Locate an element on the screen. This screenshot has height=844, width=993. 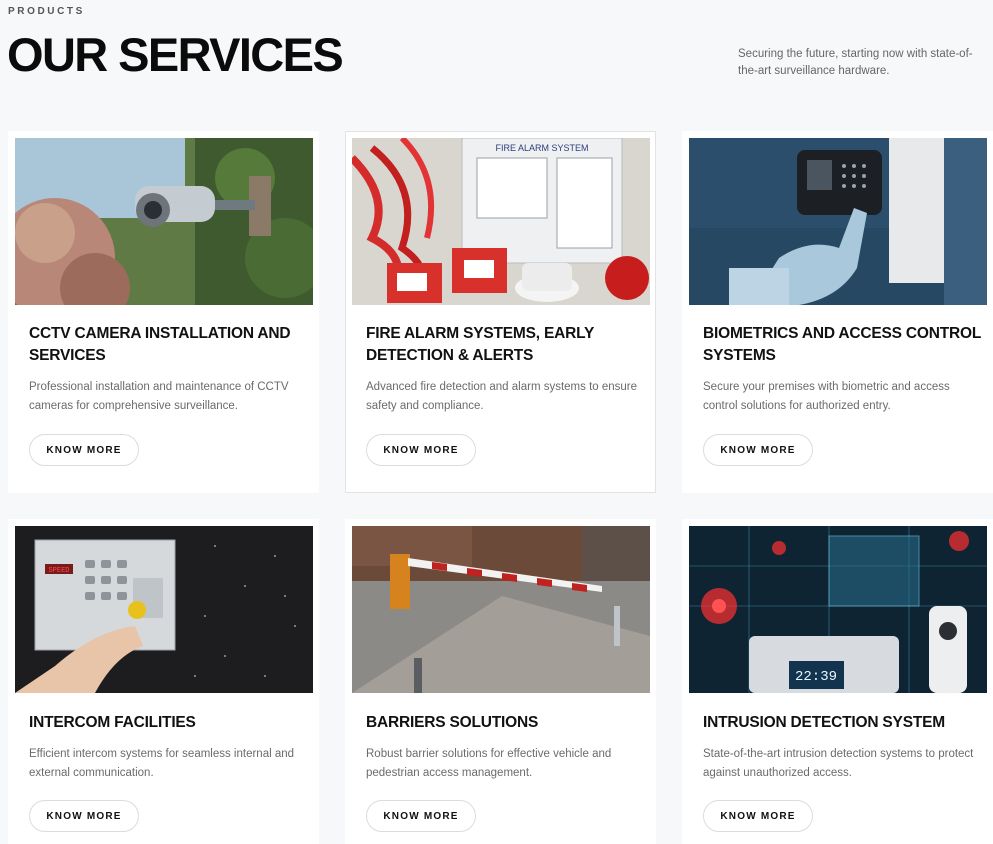
service-title: BARRIERS SOLUTIONS is located at coordinates (452, 722).